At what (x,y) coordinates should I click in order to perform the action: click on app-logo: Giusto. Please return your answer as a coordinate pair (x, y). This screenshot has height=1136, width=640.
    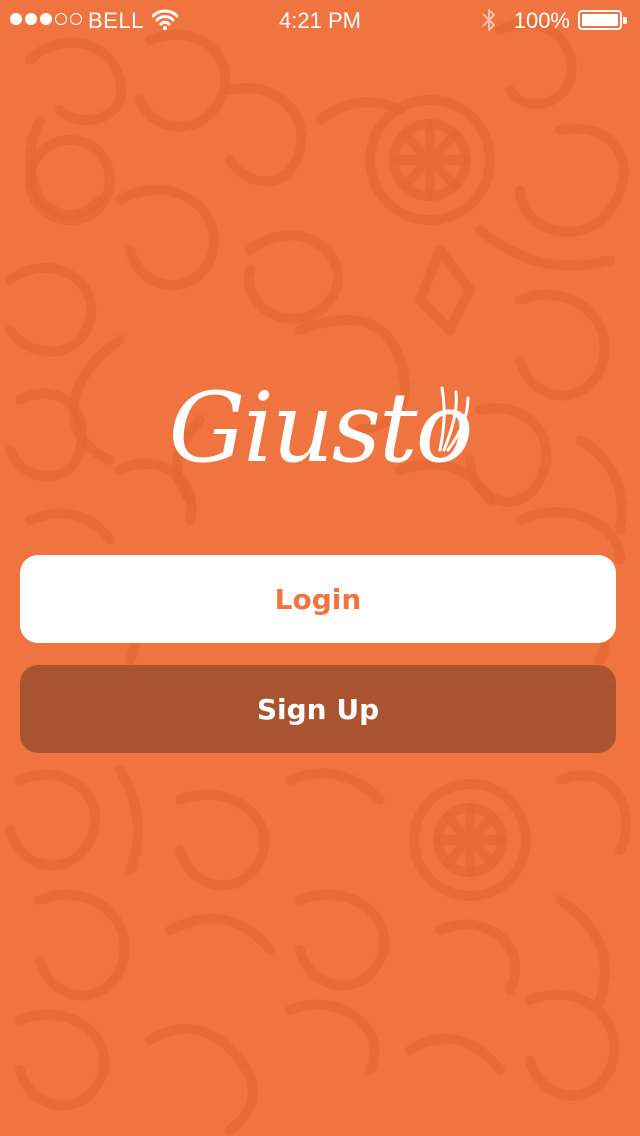
    Looking at the image, I should click on (320, 428).